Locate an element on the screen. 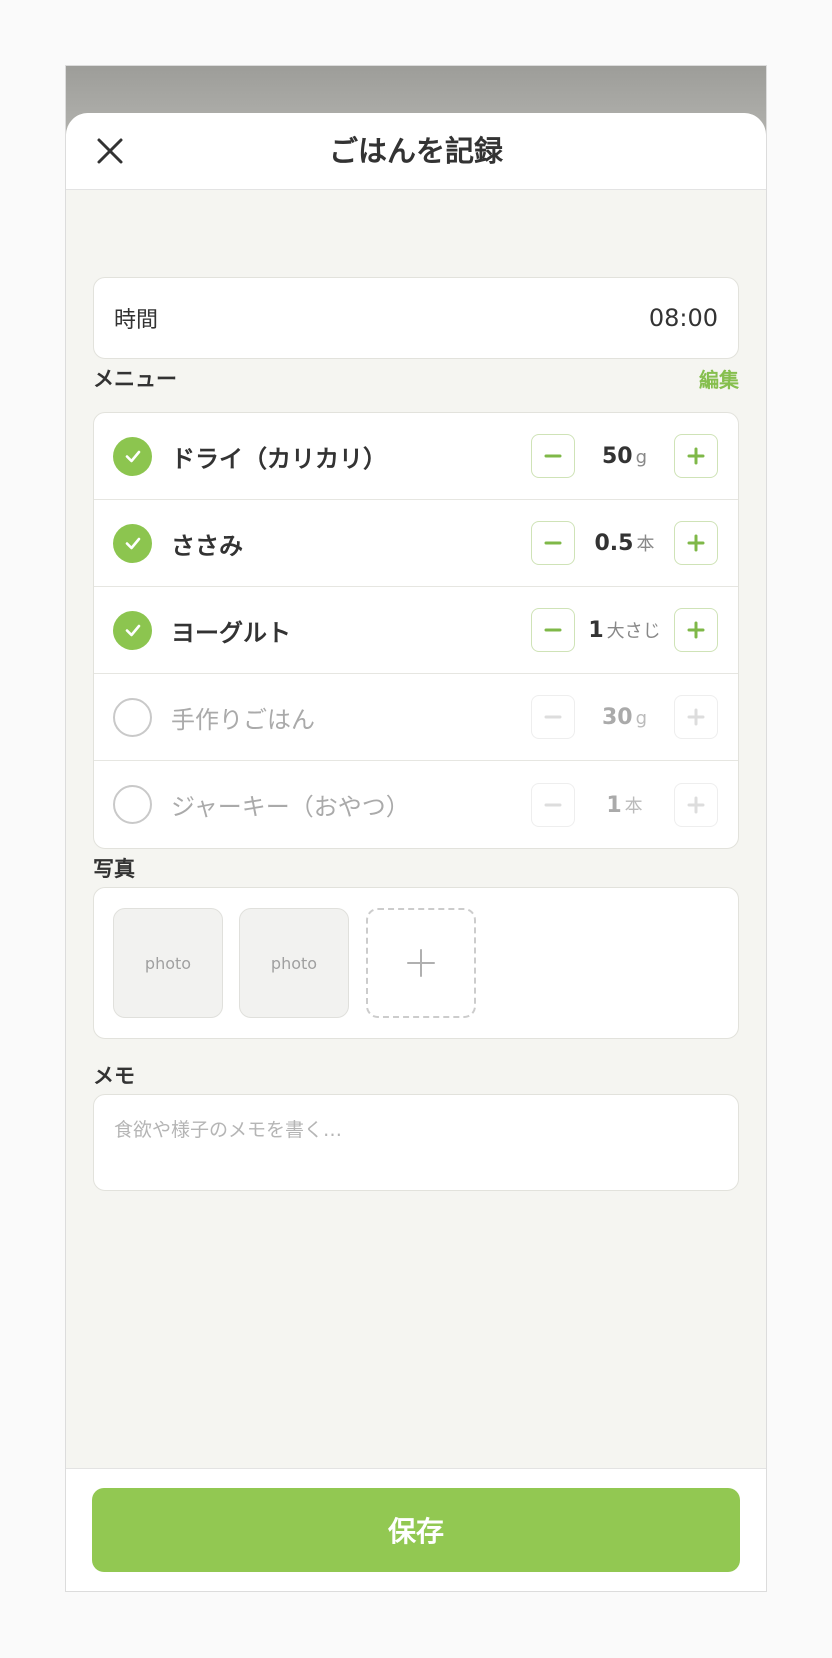 Image resolution: width=832 pixels, height=1658 pixels. menu-item-row: ドライ（カリカリ） 50 g is located at coordinates (416, 456).